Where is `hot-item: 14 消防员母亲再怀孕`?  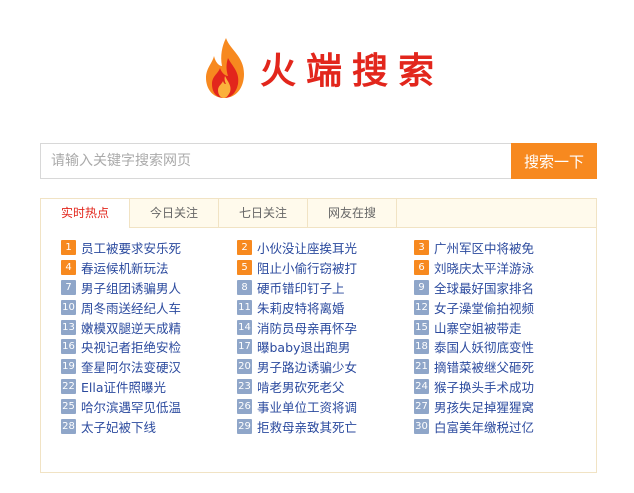
hot-item: 14 消防员母亲再怀孕 is located at coordinates (325, 327).